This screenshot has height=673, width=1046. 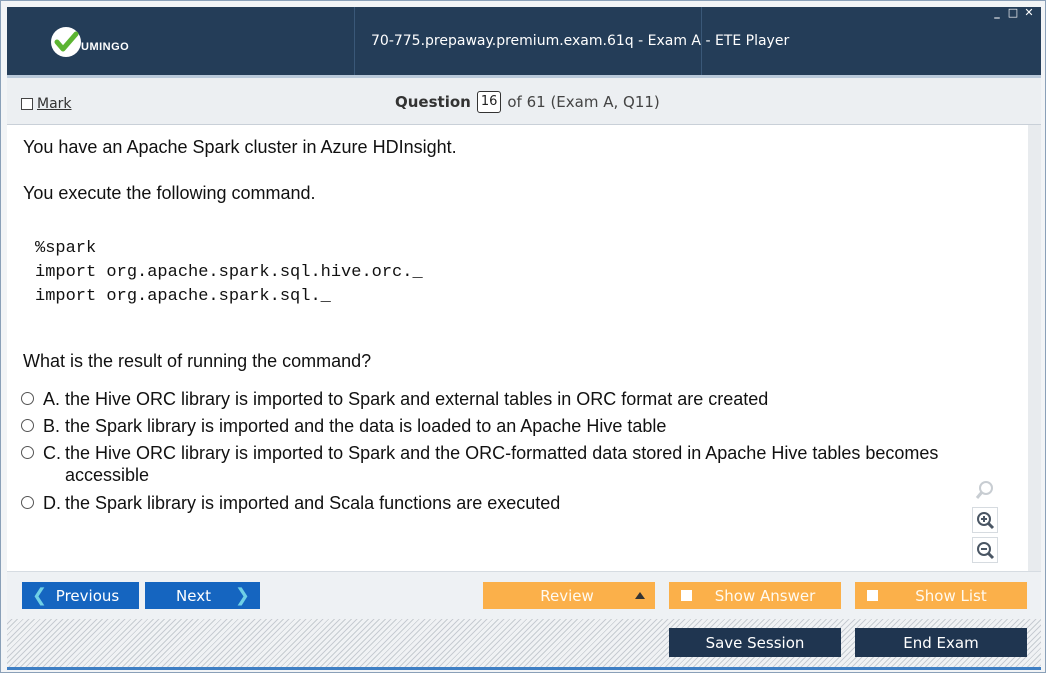 I want to click on question-text: You execute the following command., so click(x=169, y=193).